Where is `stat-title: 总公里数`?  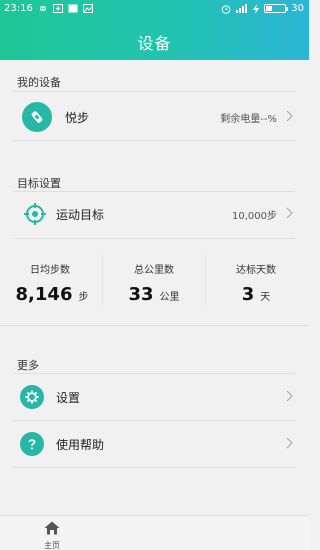
stat-title: 总公里数 is located at coordinates (154, 270).